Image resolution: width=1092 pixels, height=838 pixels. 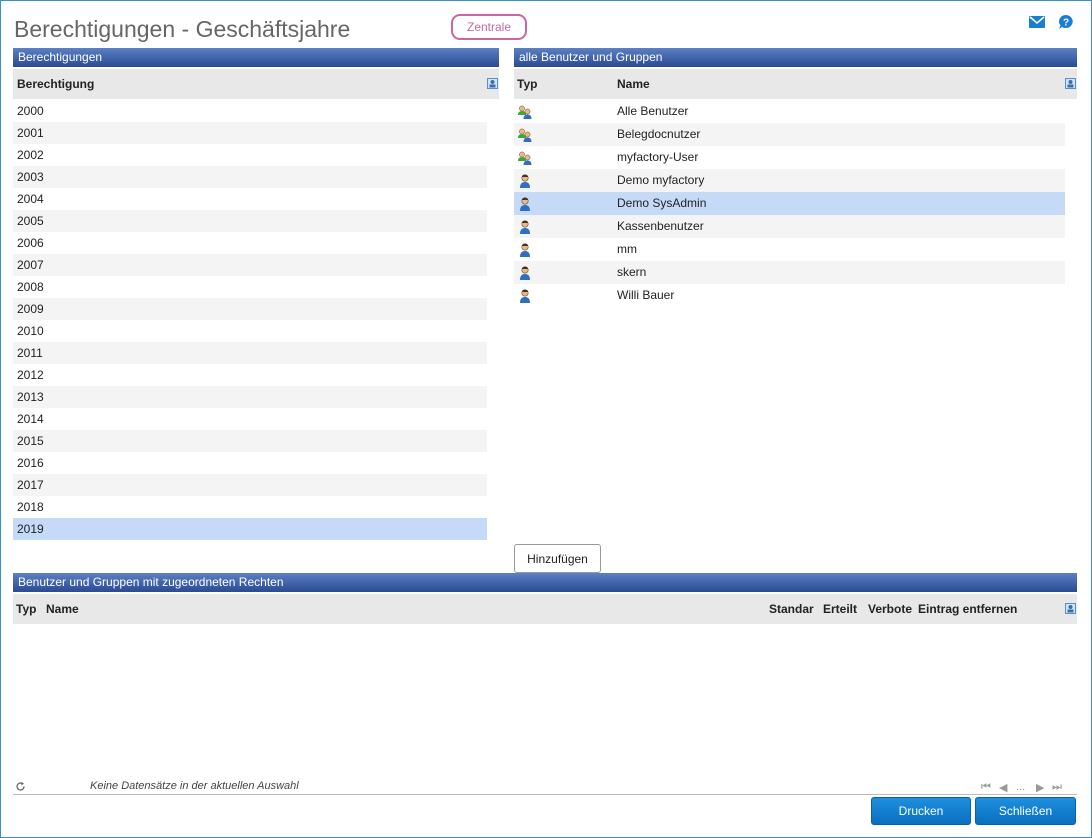 I want to click on list-item-label: Demo SysAdmin, so click(x=662, y=203).